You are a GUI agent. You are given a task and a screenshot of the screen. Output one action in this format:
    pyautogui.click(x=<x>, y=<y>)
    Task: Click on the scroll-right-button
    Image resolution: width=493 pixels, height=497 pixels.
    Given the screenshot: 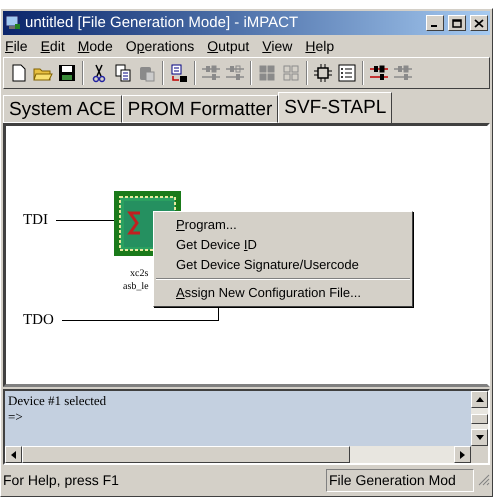 What is the action you would take?
    pyautogui.click(x=462, y=454)
    